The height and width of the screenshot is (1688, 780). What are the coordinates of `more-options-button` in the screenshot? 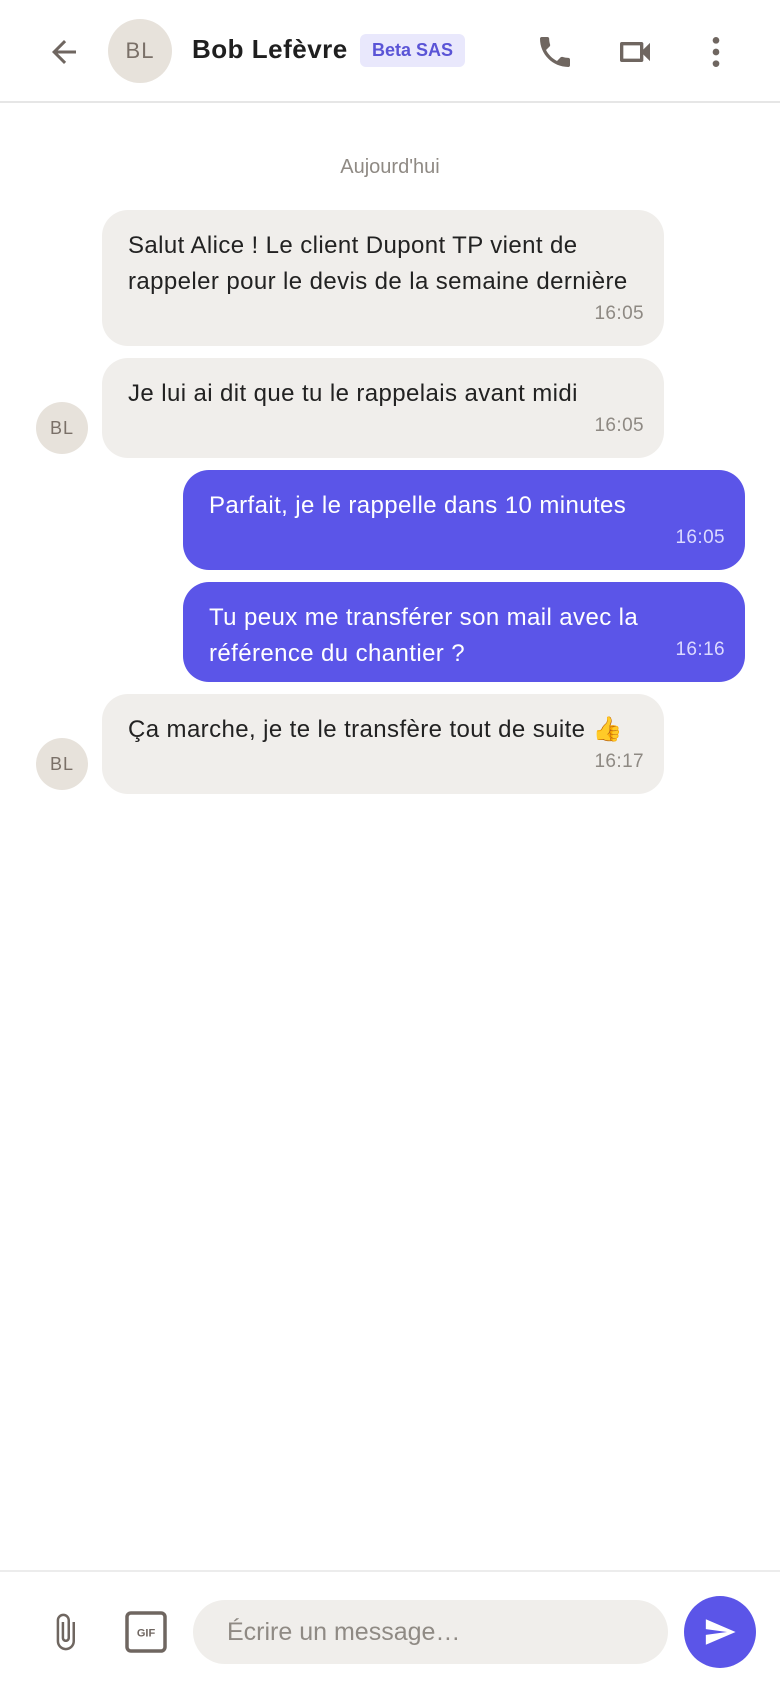 It's located at (716, 52).